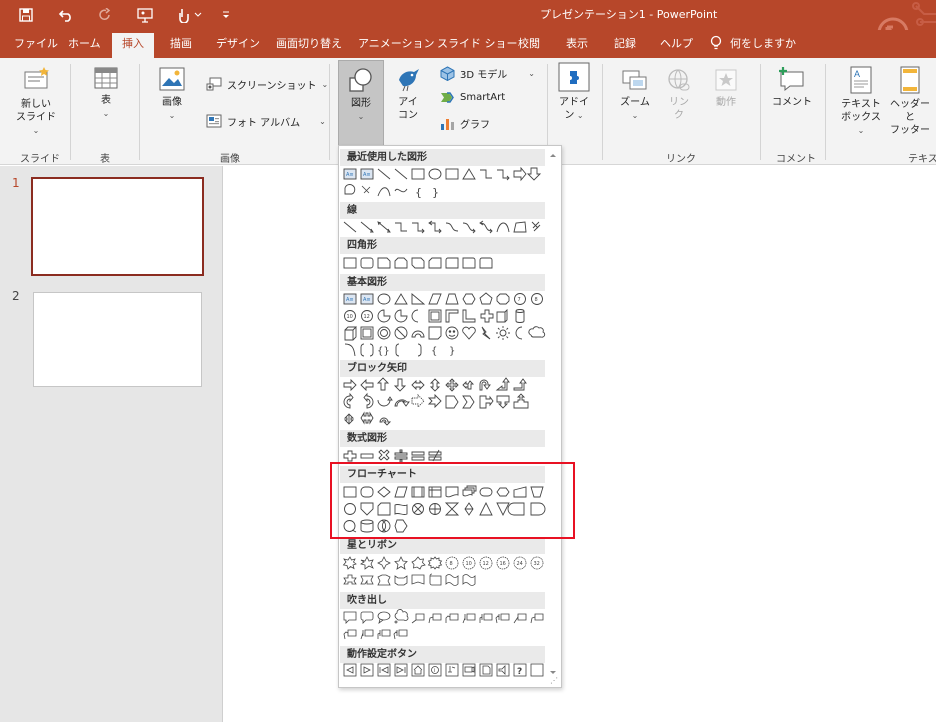  Describe the element at coordinates (444, 625) in the screenshot. I see `callouts-shapes-icon` at that location.